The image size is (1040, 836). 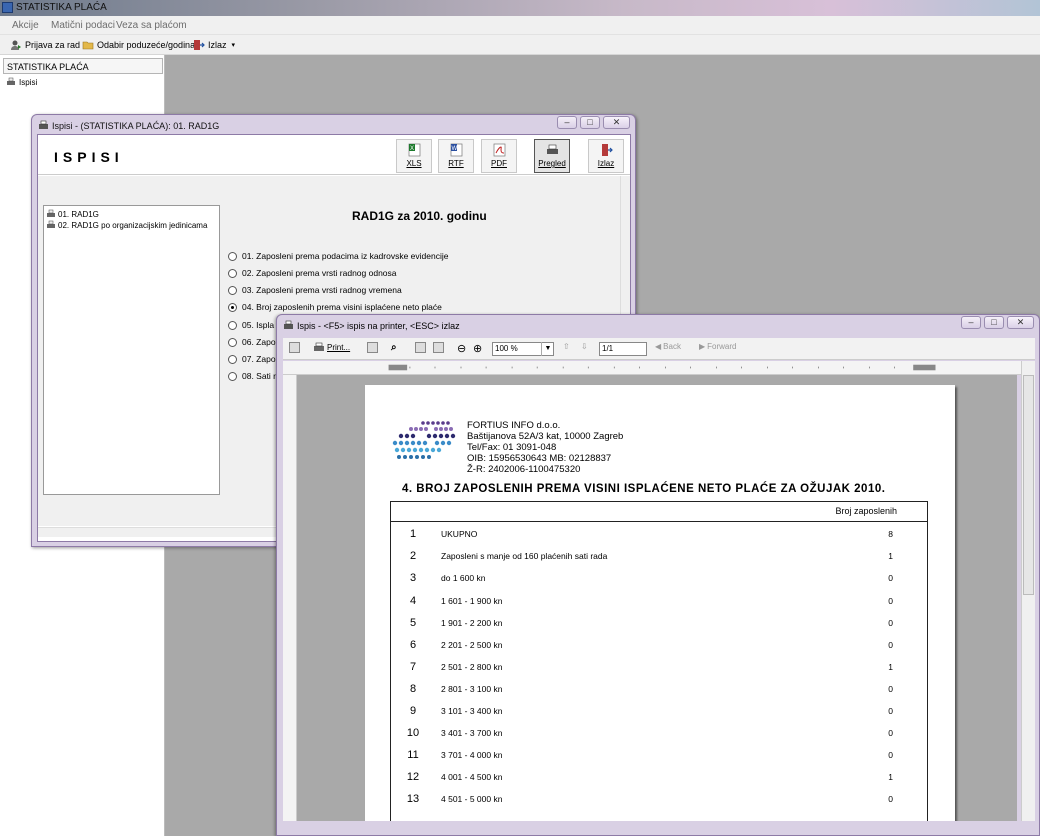 I want to click on row-label: 4 001 - 4 500 kn, so click(x=472, y=777).